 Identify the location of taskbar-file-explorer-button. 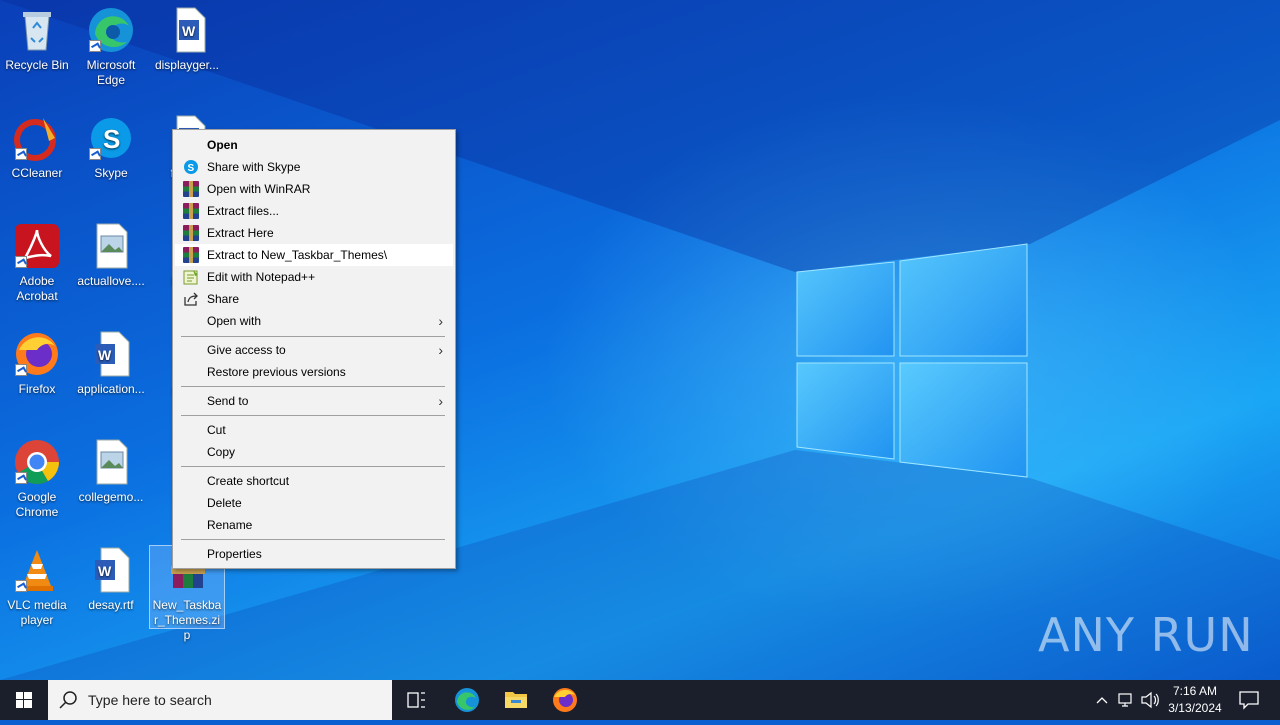
(516, 700).